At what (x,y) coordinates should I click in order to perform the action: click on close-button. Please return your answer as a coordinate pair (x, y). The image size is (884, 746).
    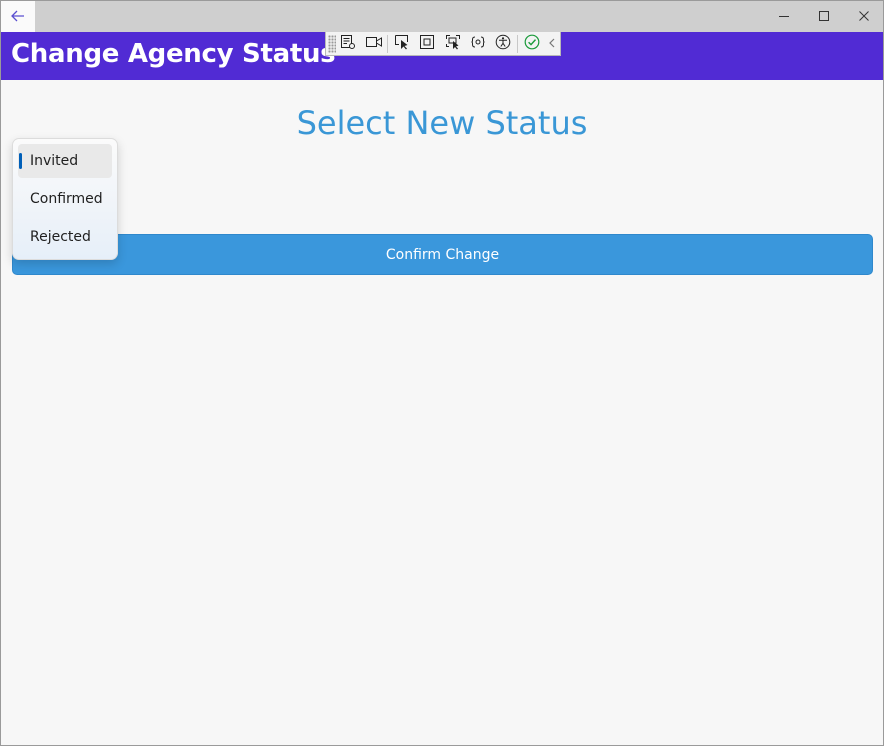
    Looking at the image, I should click on (863, 16).